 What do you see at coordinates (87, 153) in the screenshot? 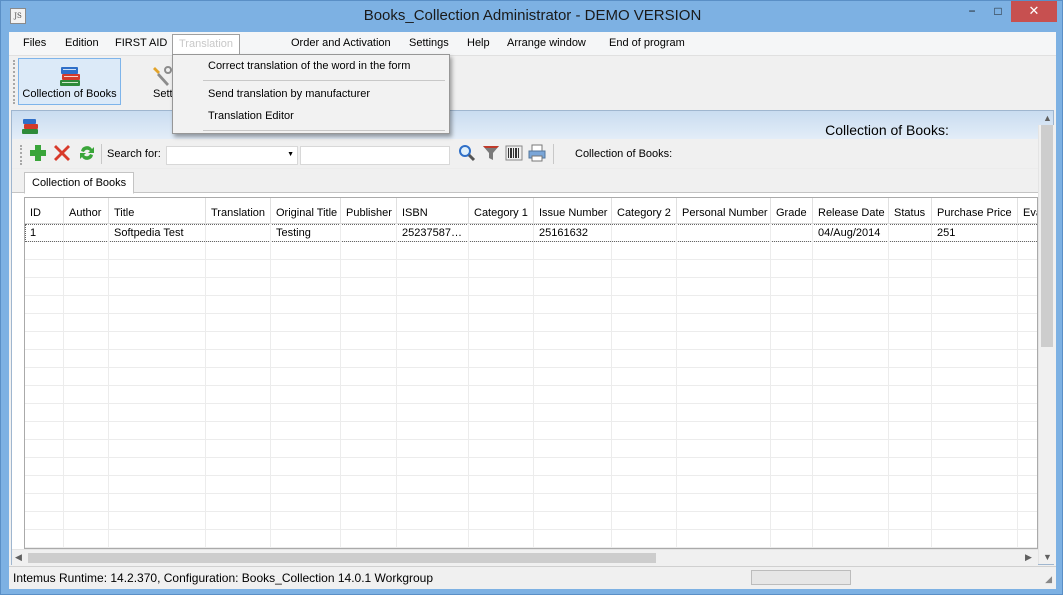
I see `refresh-icon` at bounding box center [87, 153].